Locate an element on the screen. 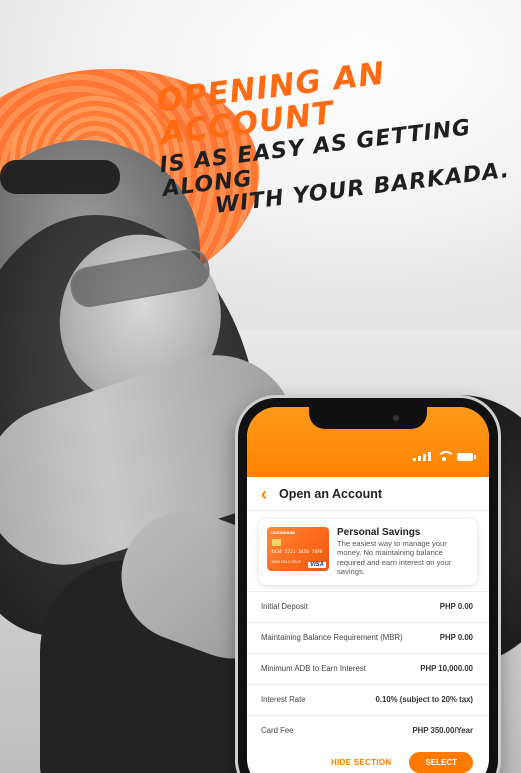 The image size is (521, 773). detail-value: PHP 350.00/Year is located at coordinates (442, 731).